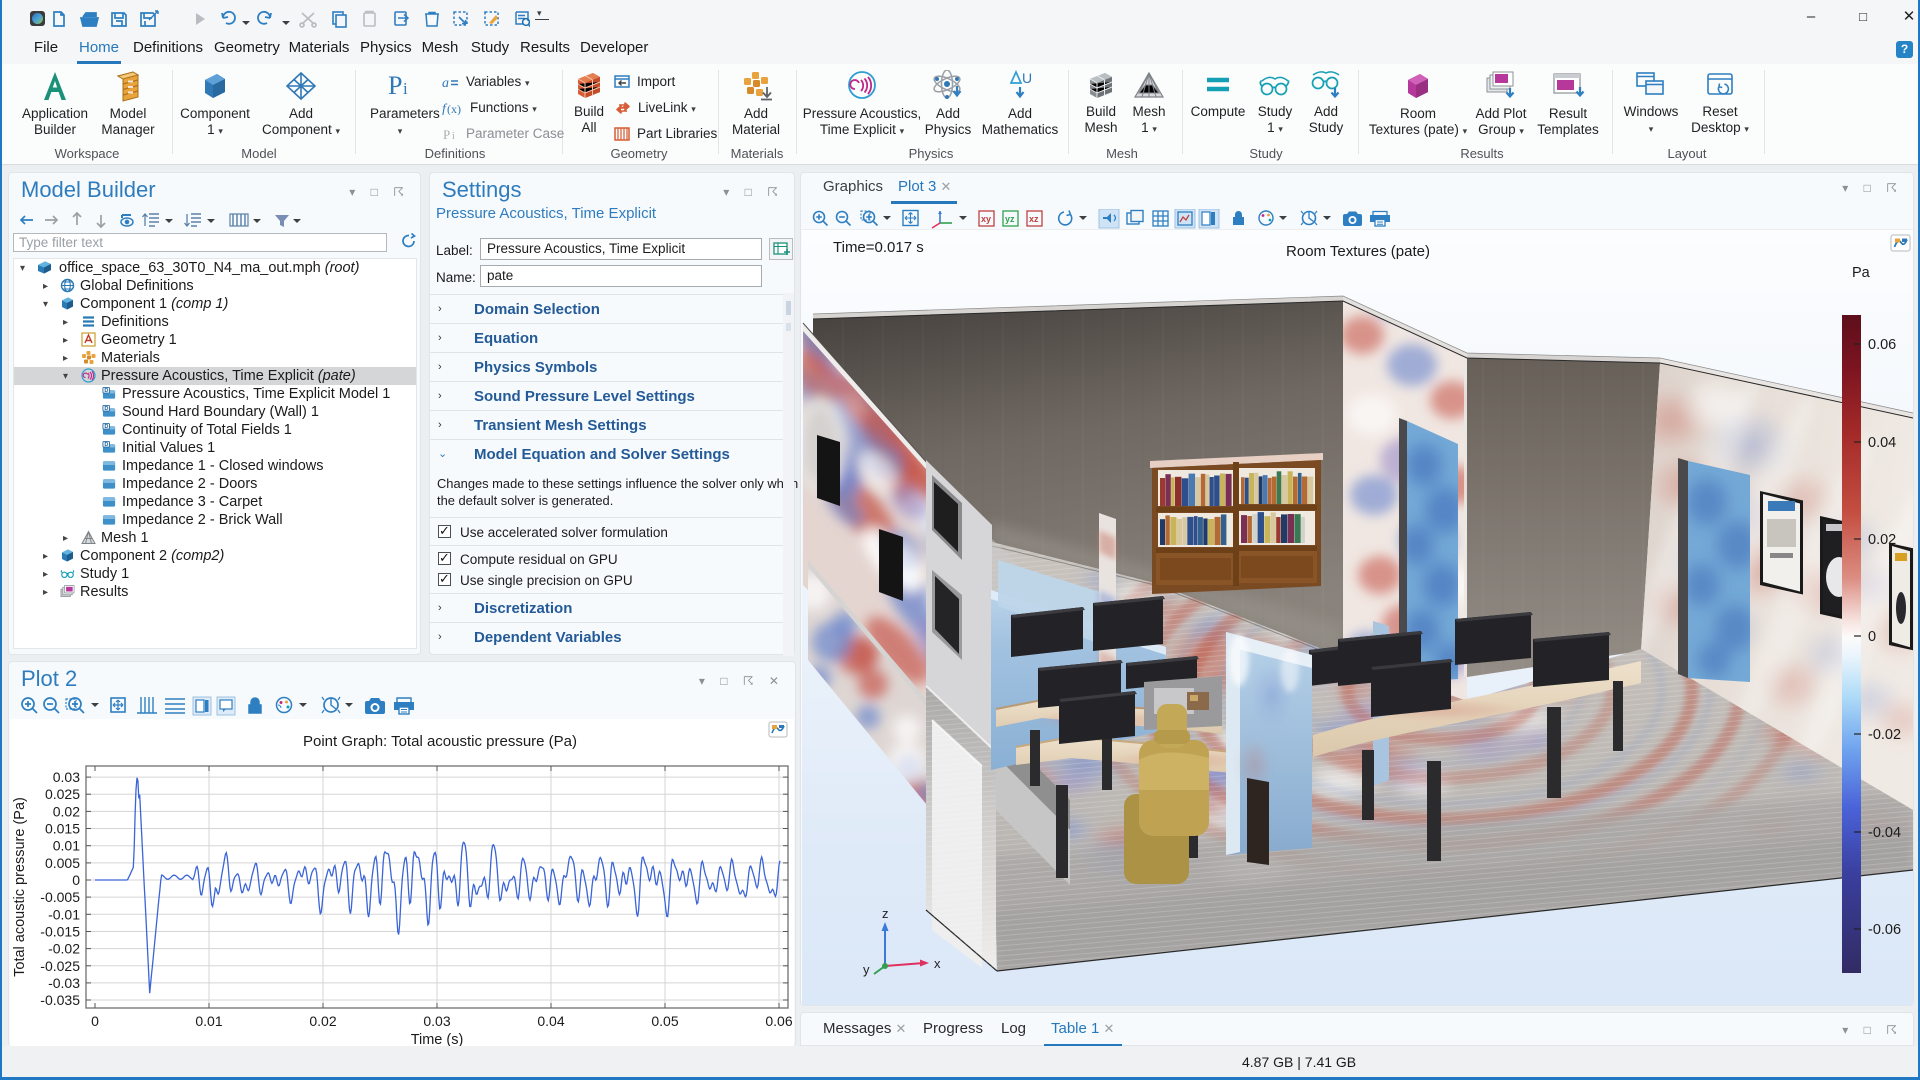 The height and width of the screenshot is (1080, 1920). What do you see at coordinates (64, 914) in the screenshot?
I see `svg-text: -0.01` at bounding box center [64, 914].